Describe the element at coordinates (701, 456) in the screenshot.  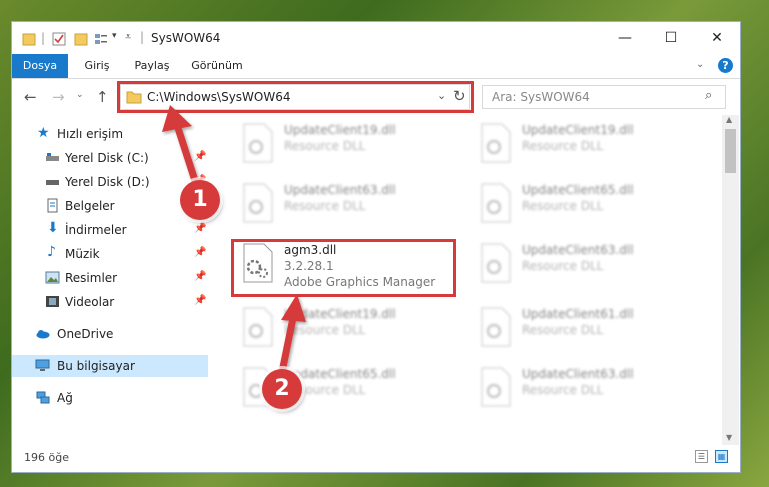
I see `details-view-icon: ☰` at that location.